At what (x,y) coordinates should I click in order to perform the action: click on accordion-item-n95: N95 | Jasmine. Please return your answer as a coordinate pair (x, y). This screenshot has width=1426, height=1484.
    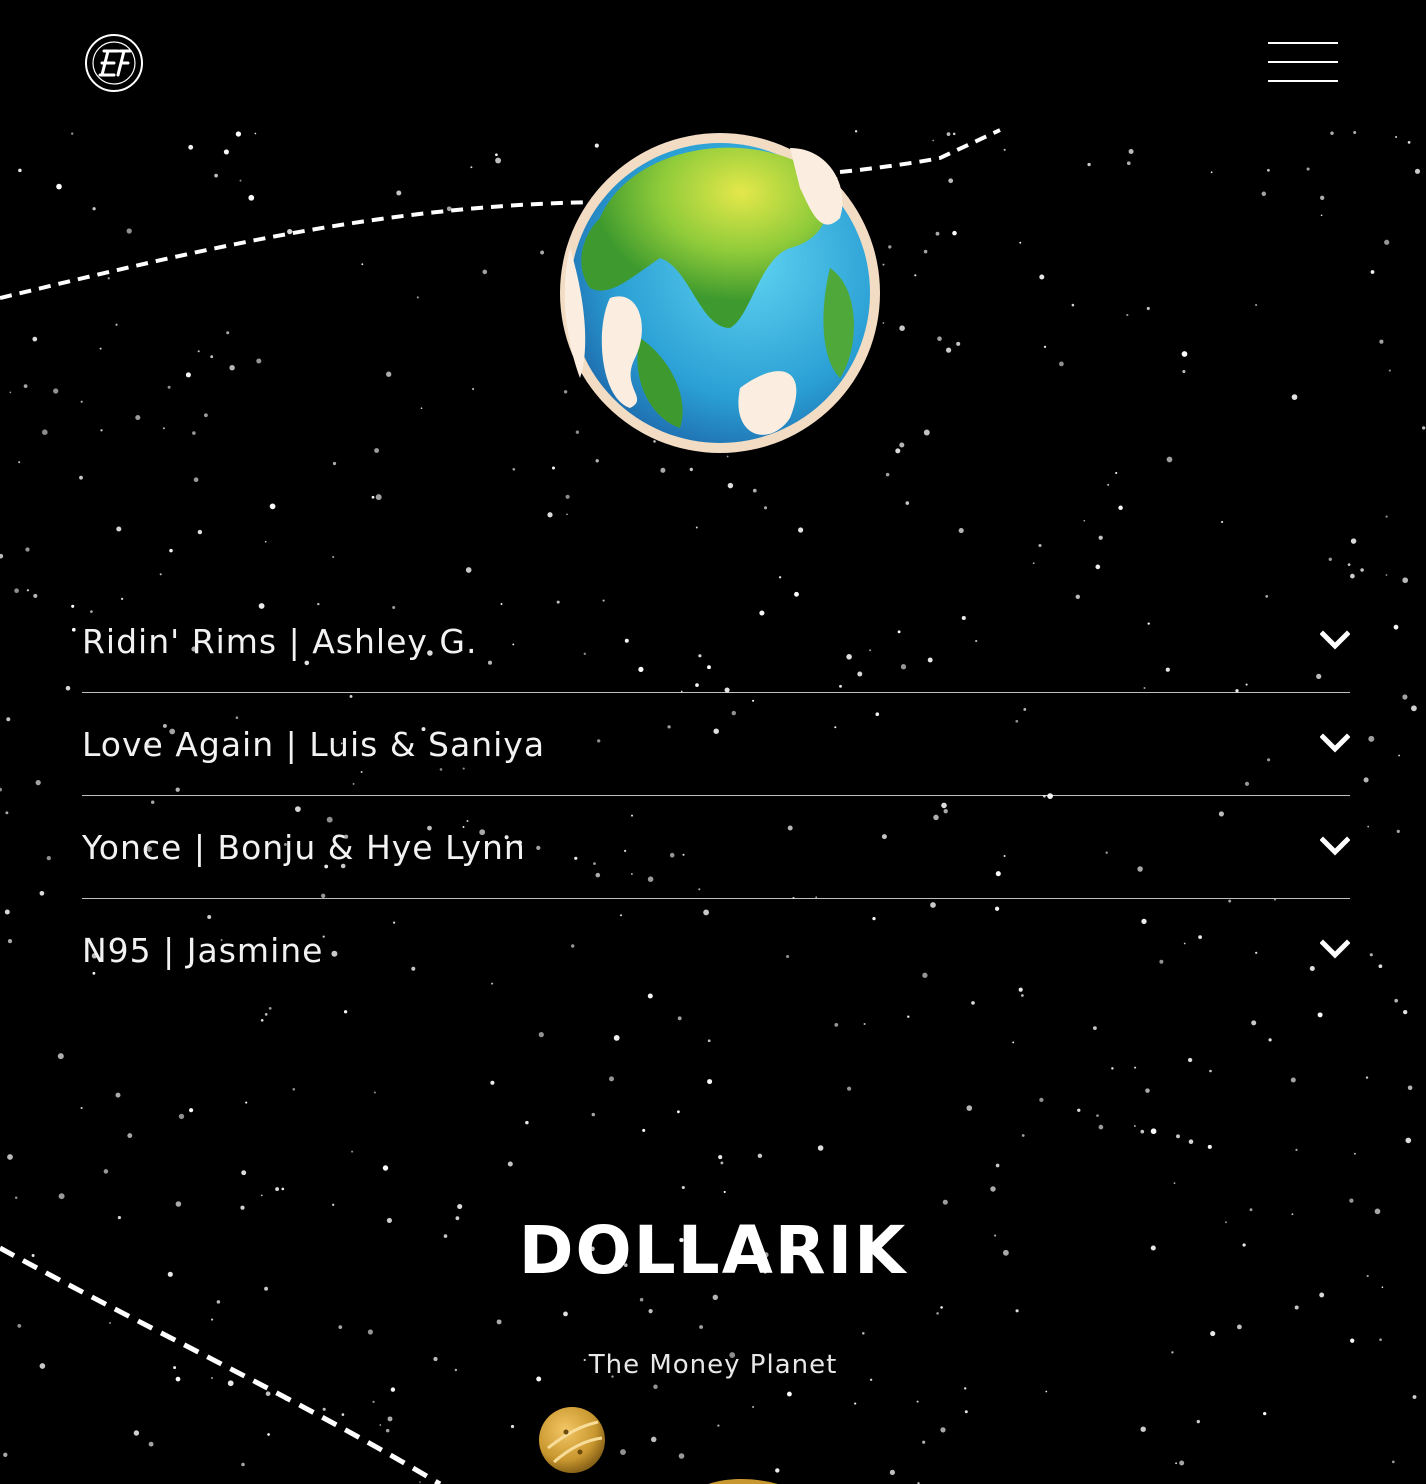
    Looking at the image, I should click on (716, 950).